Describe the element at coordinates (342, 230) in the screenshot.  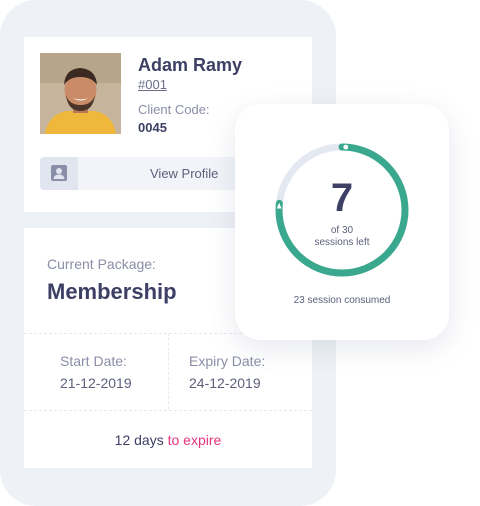
I see `sessions-total: of 30` at that location.